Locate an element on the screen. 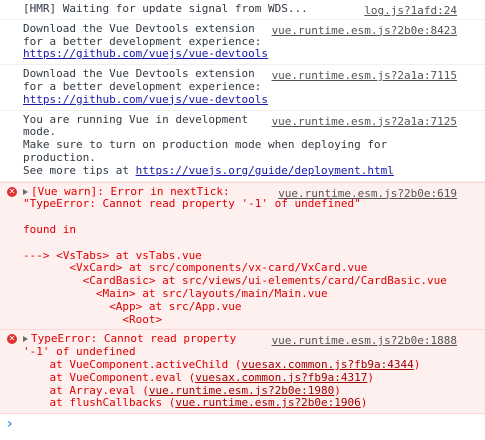 This screenshot has width=485, height=440. stack-frame-link: vuesax.common.js?fb9a:4317 is located at coordinates (281, 377).